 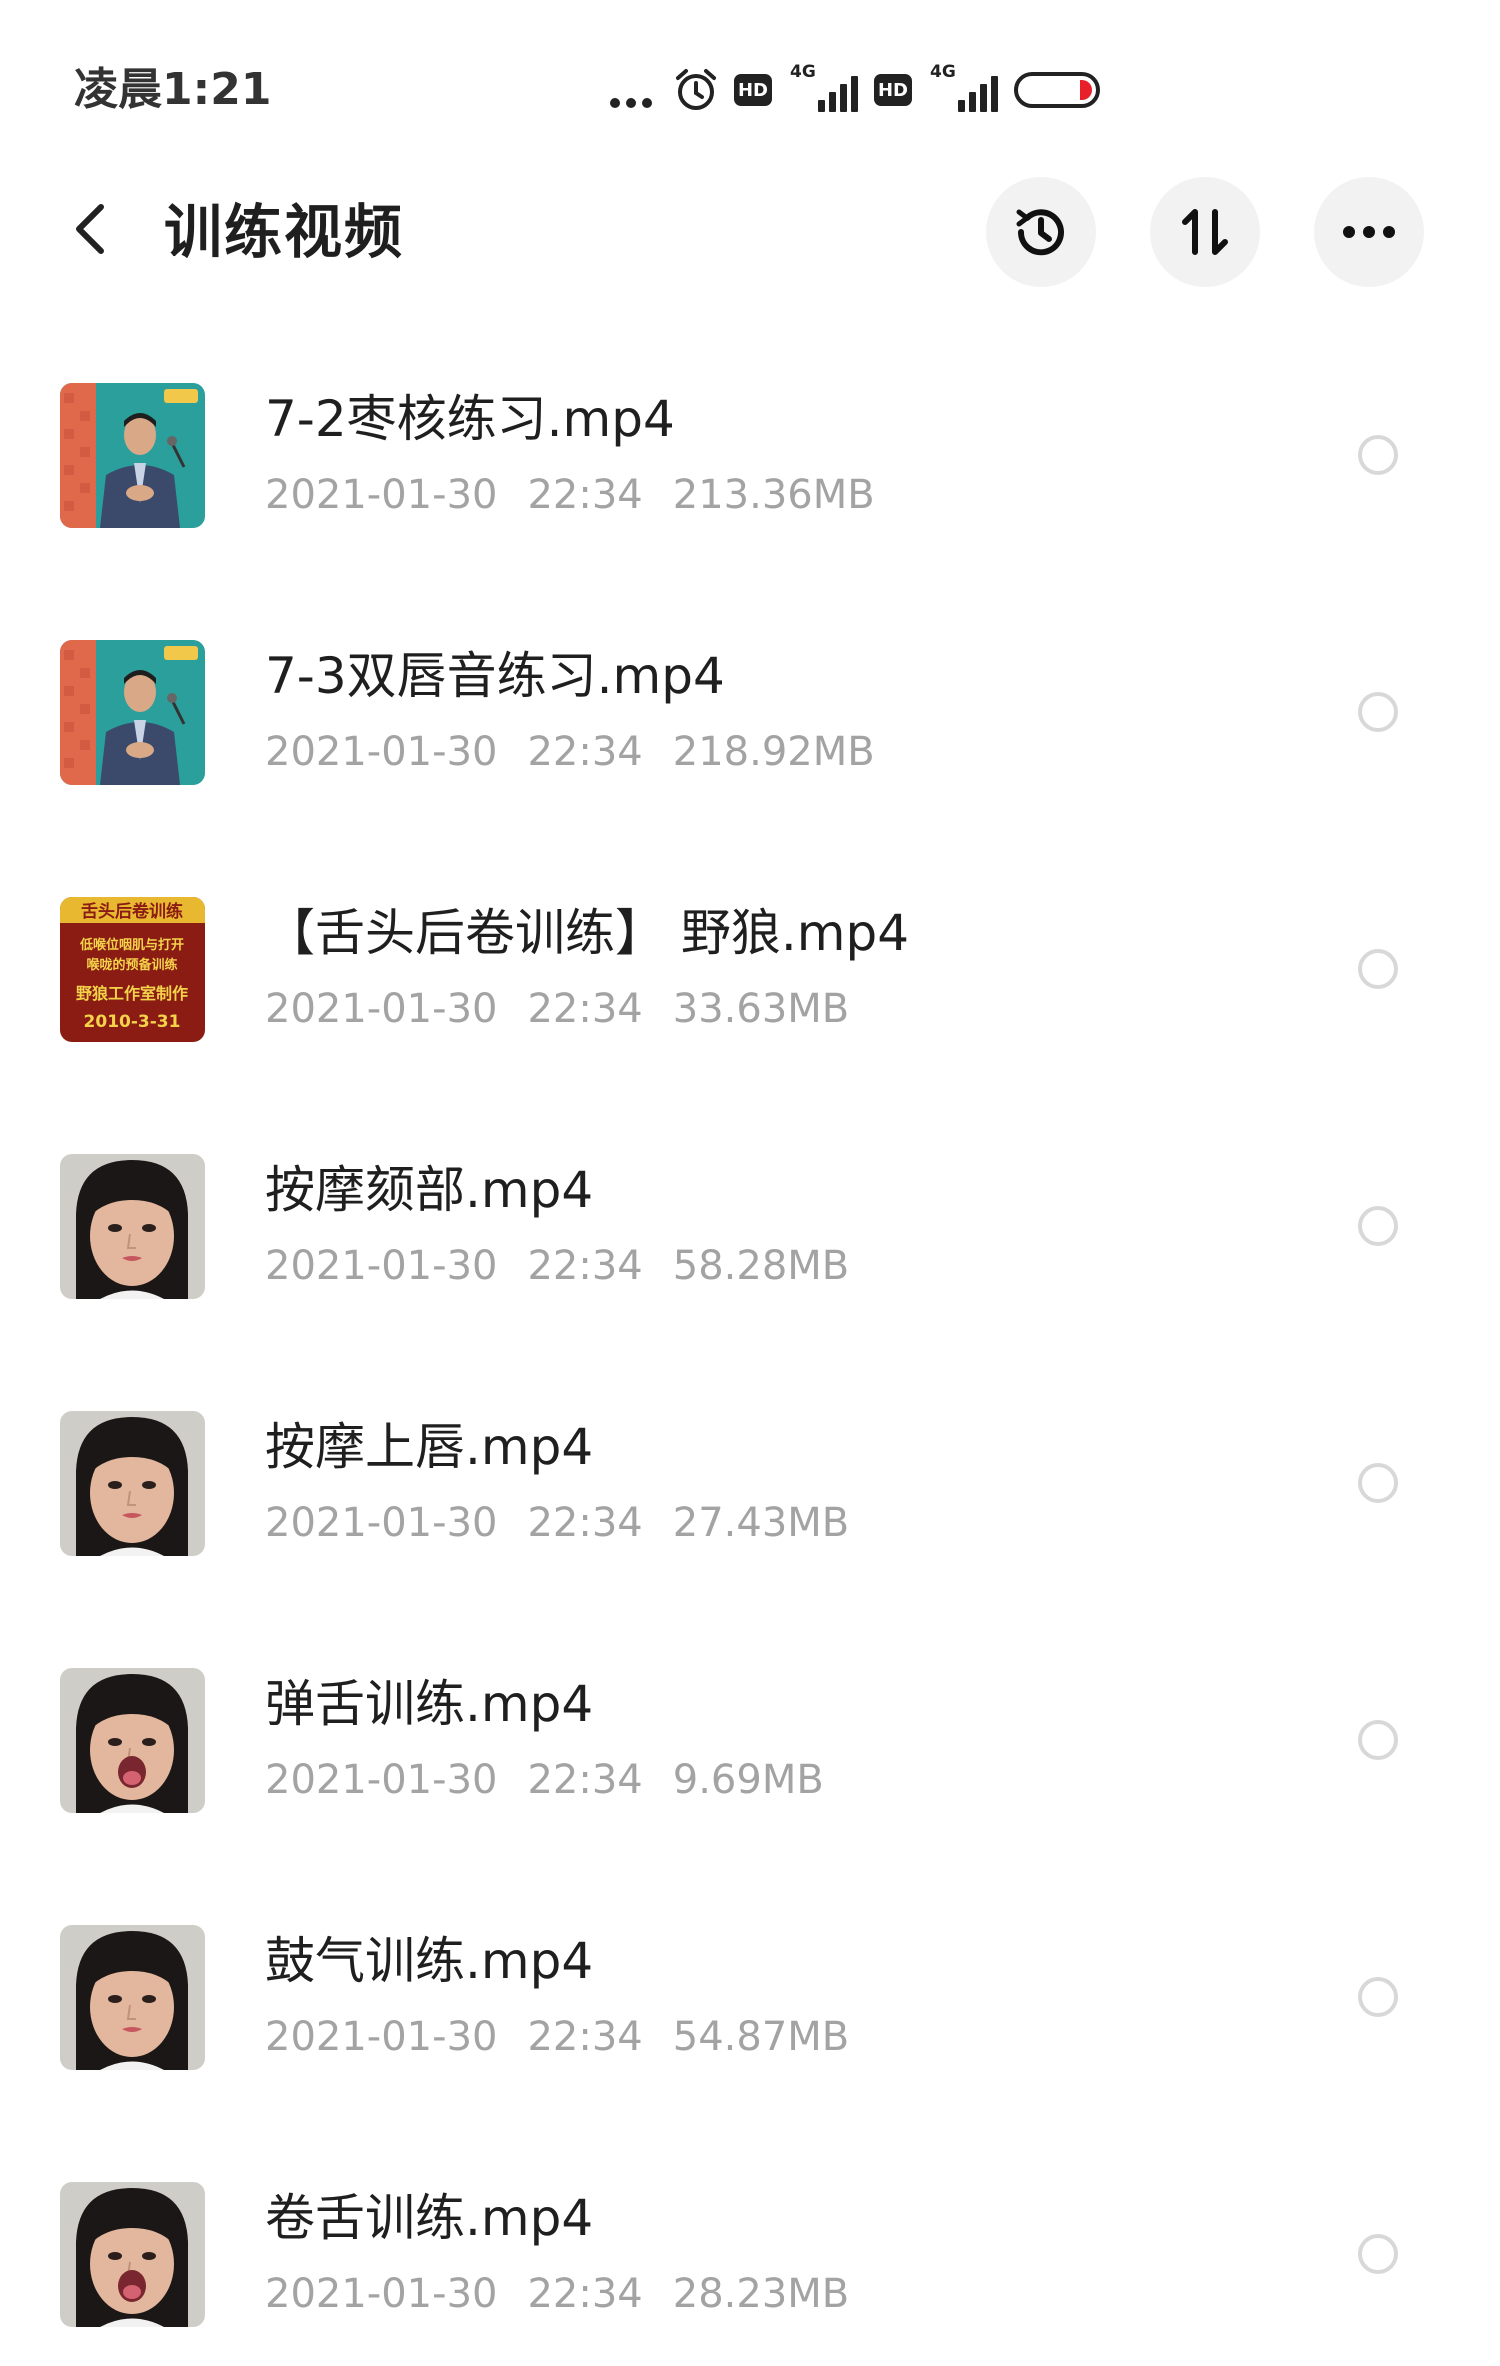 I want to click on file-name: 7-3双唇音练习.mp4, so click(x=495, y=676).